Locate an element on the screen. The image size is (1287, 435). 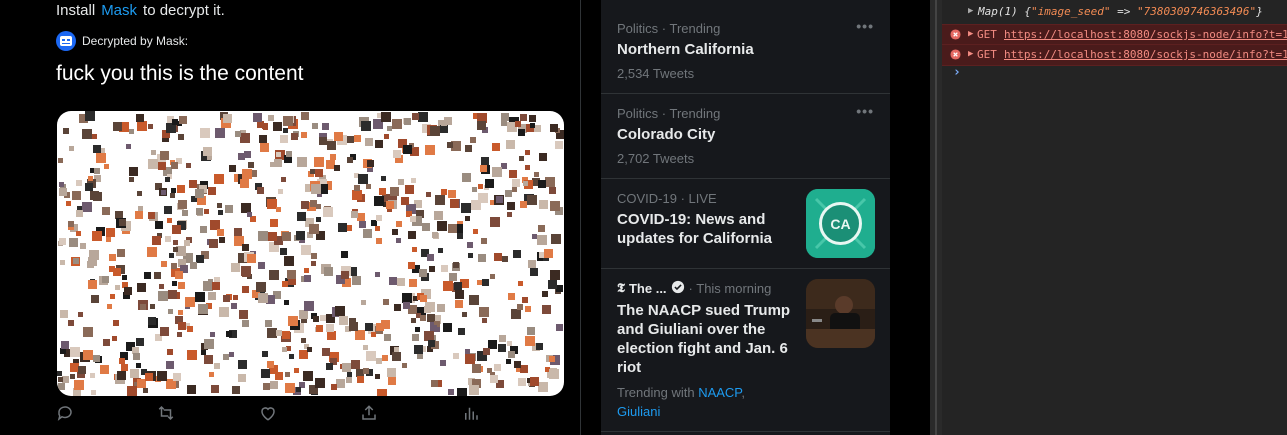
covid-thumbnail: CA is located at coordinates (840, 223).